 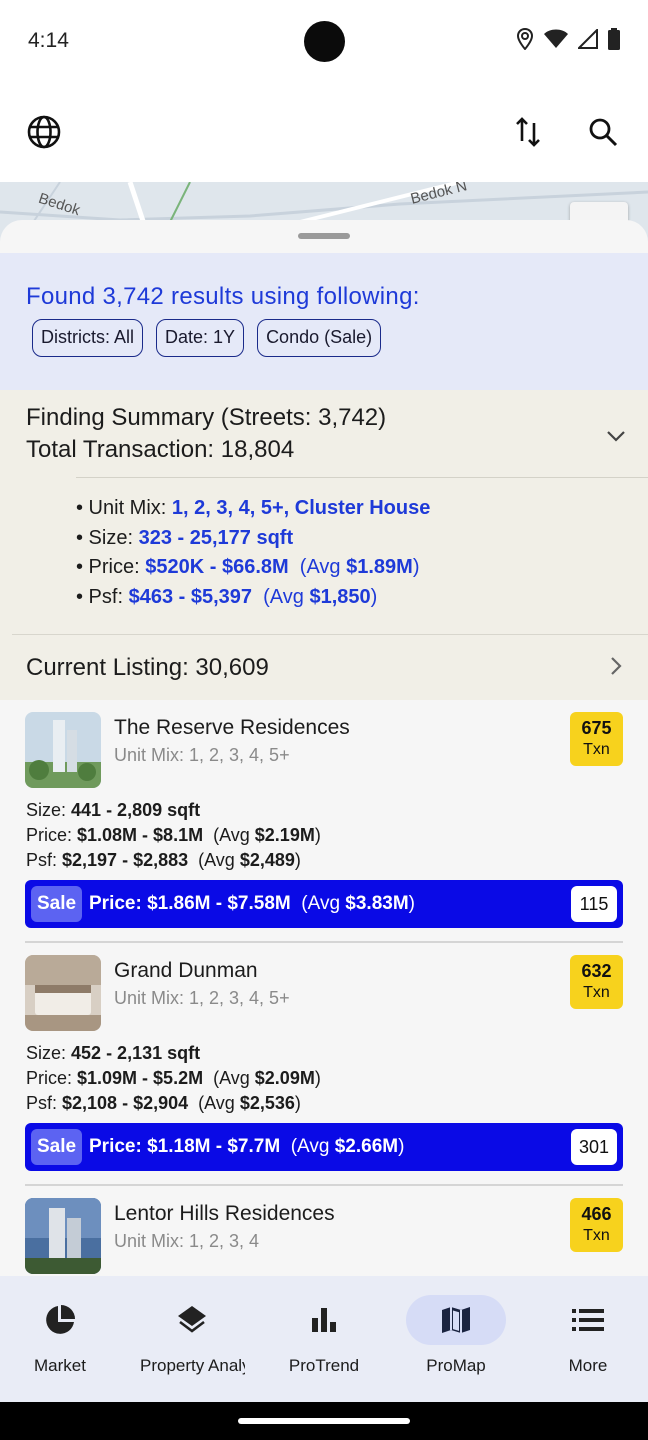 I want to click on transaction-badge: 632 Txn, so click(x=596, y=982).